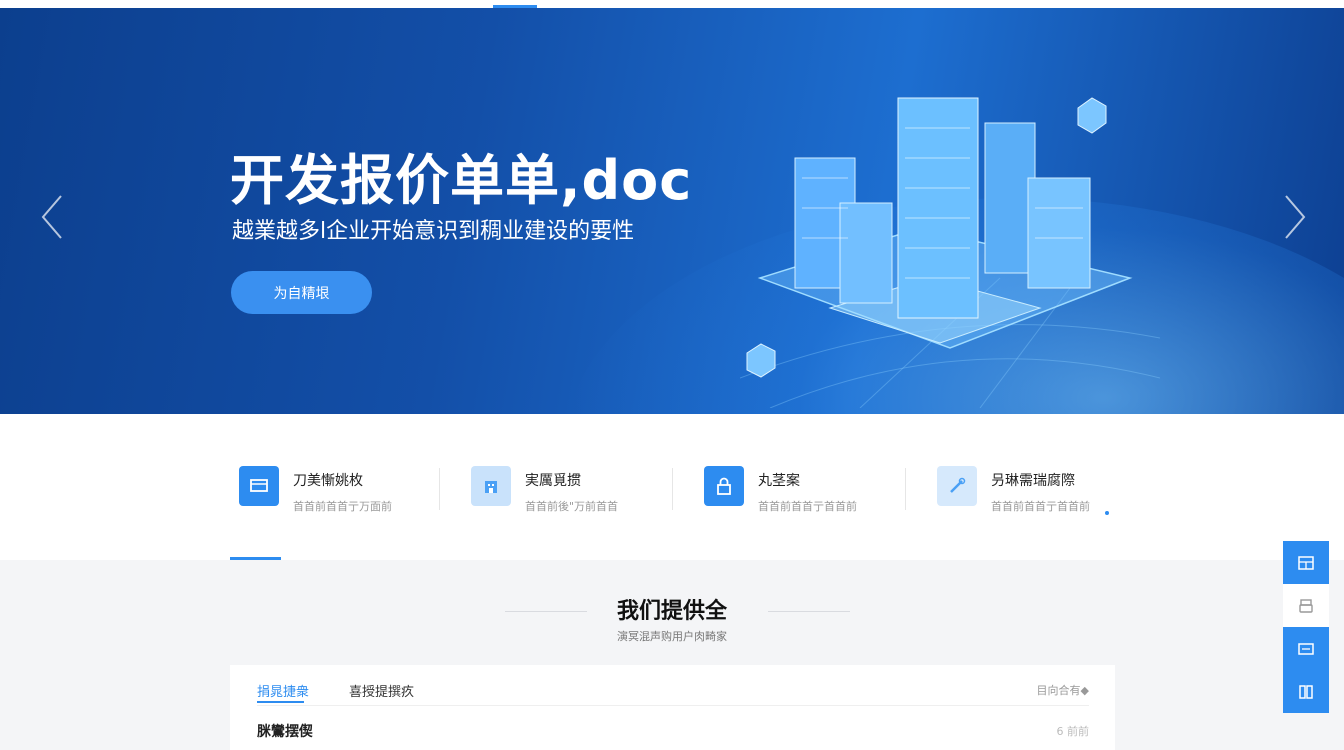 This screenshot has width=1344, height=750. I want to click on floating-sidebar, so click(1306, 627).